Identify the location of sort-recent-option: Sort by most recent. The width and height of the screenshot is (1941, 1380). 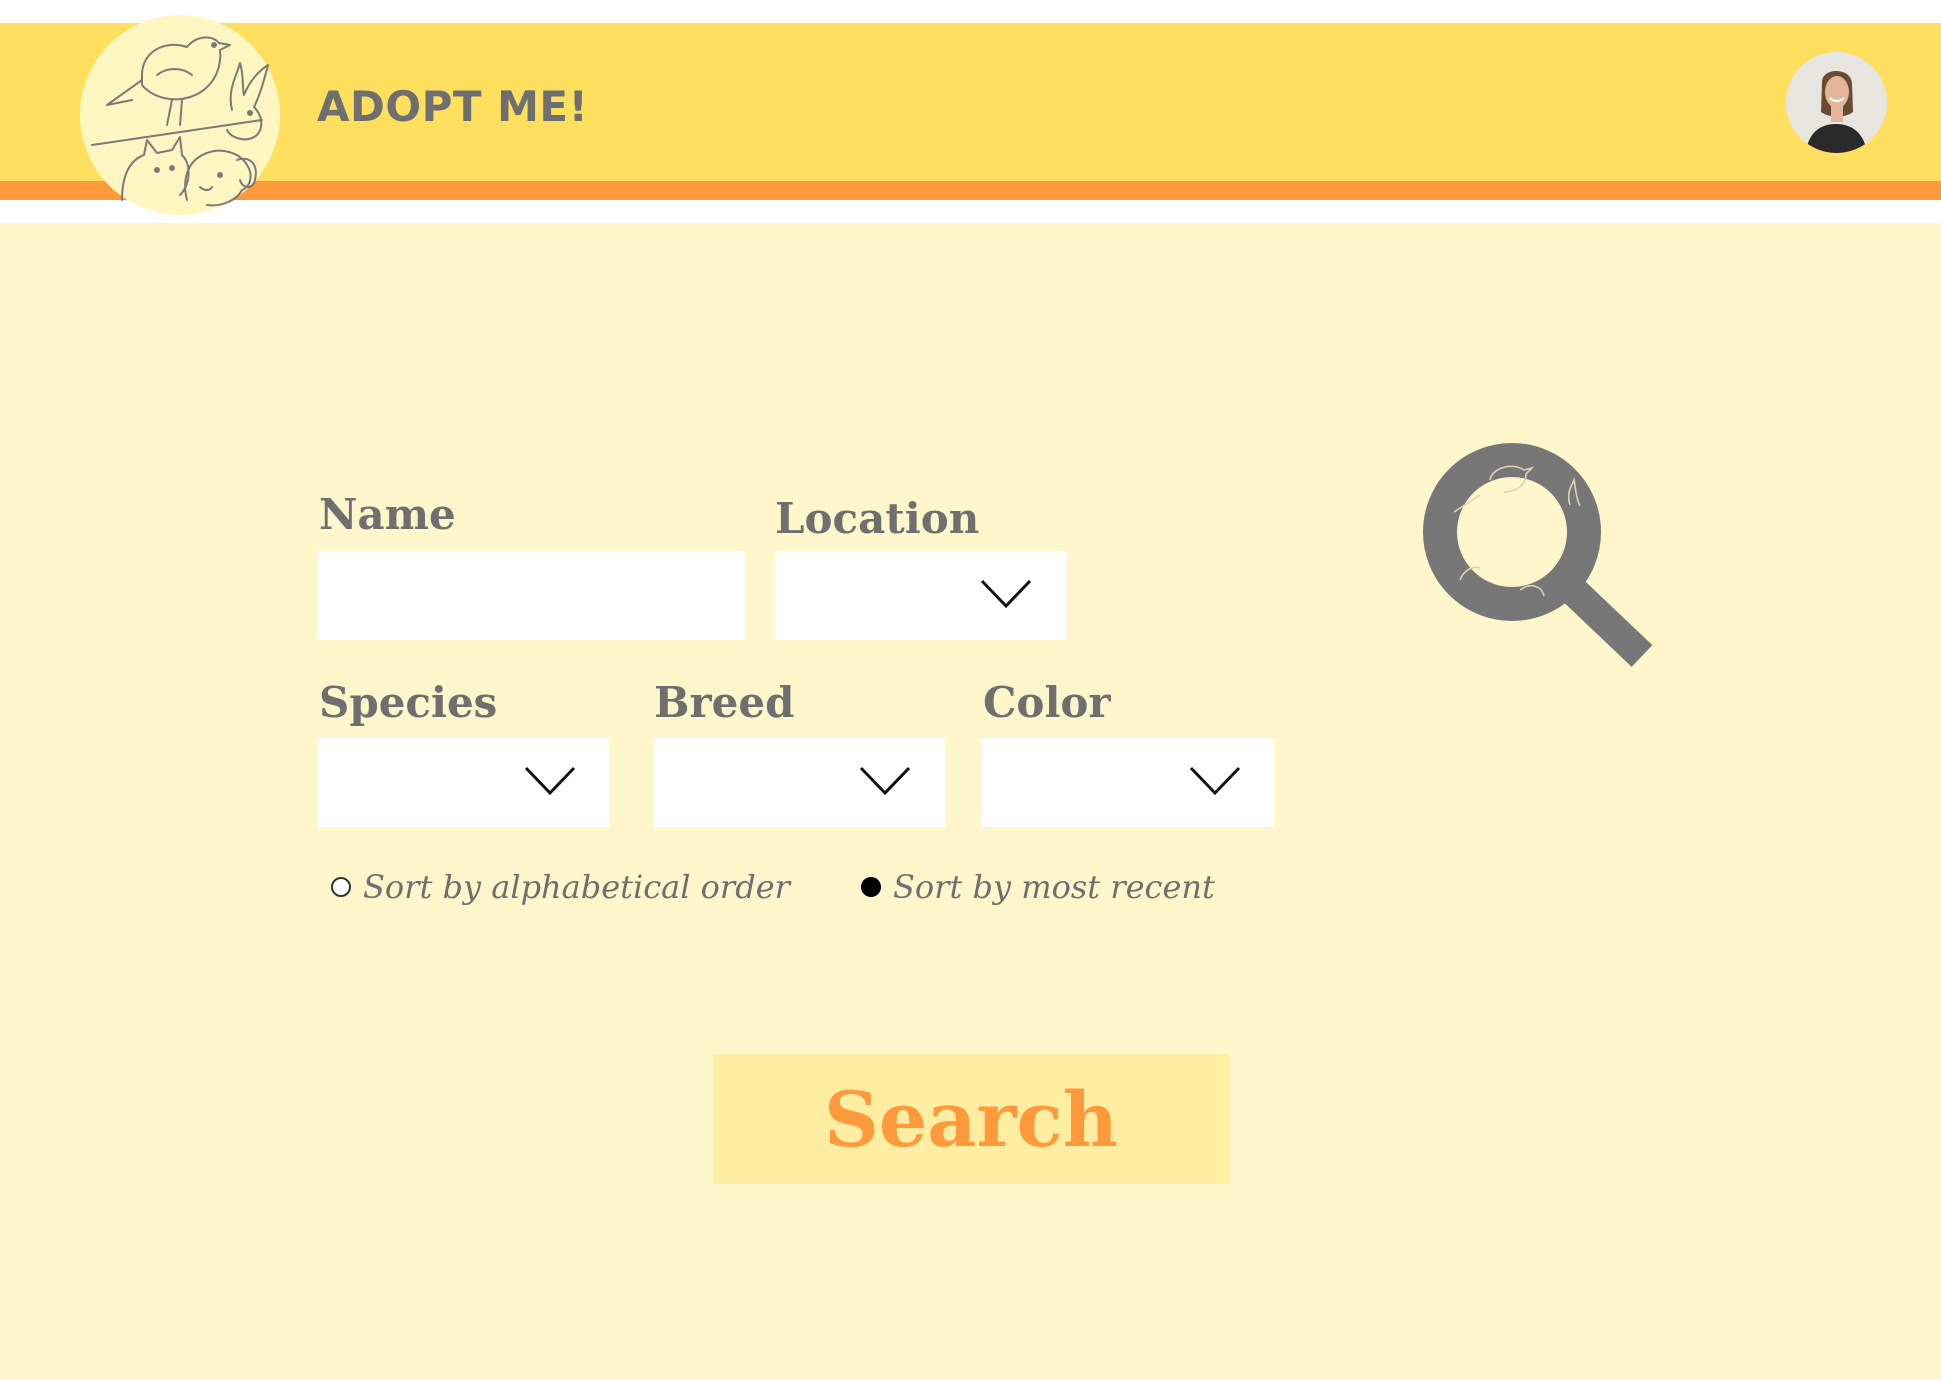
(1038, 887).